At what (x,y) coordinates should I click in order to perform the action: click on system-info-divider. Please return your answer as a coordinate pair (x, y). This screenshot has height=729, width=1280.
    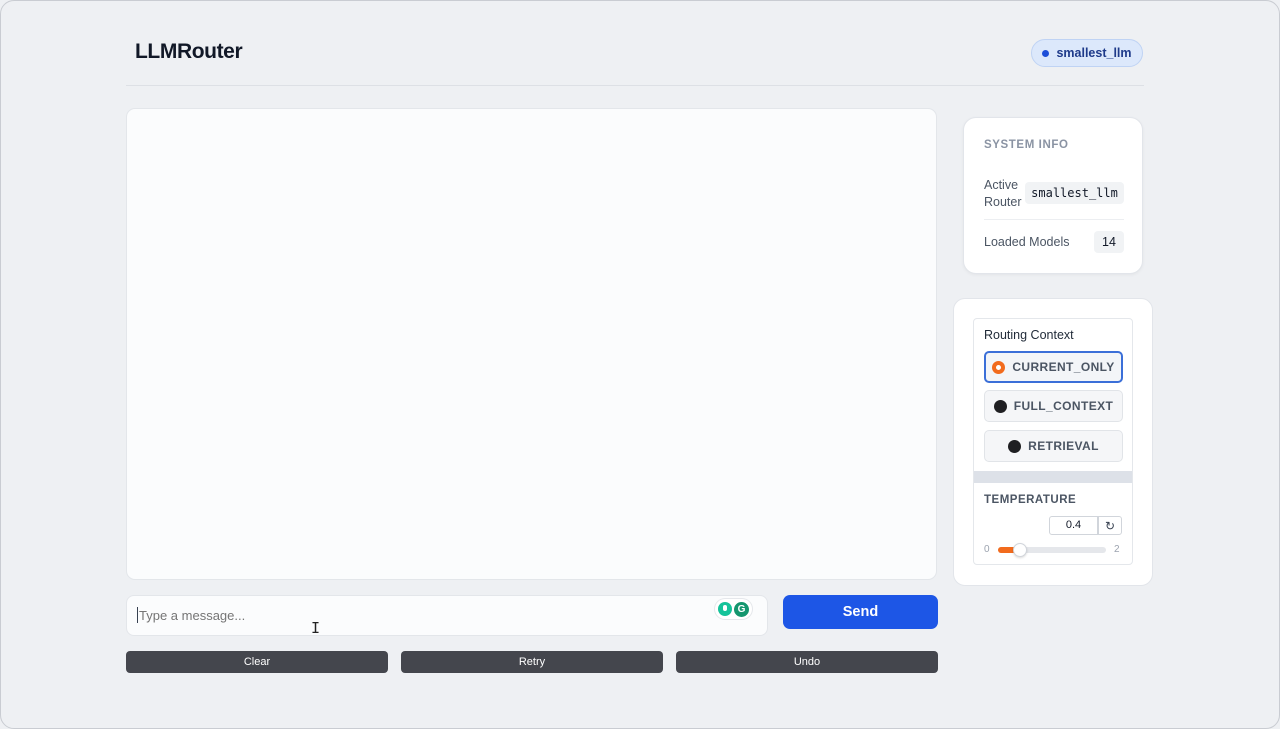
    Looking at the image, I should click on (1054, 219).